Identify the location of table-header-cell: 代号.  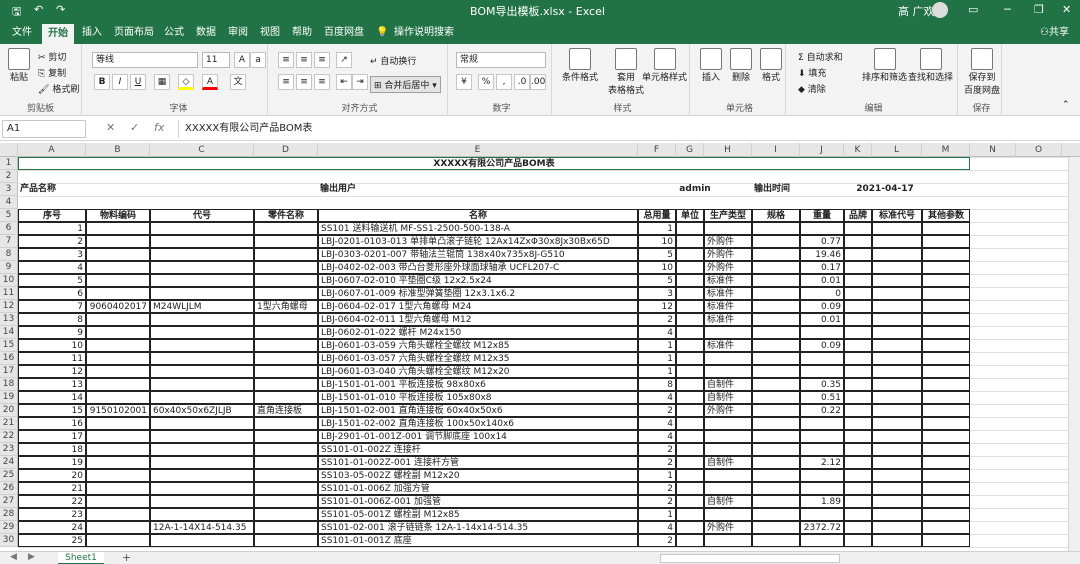
(202, 215).